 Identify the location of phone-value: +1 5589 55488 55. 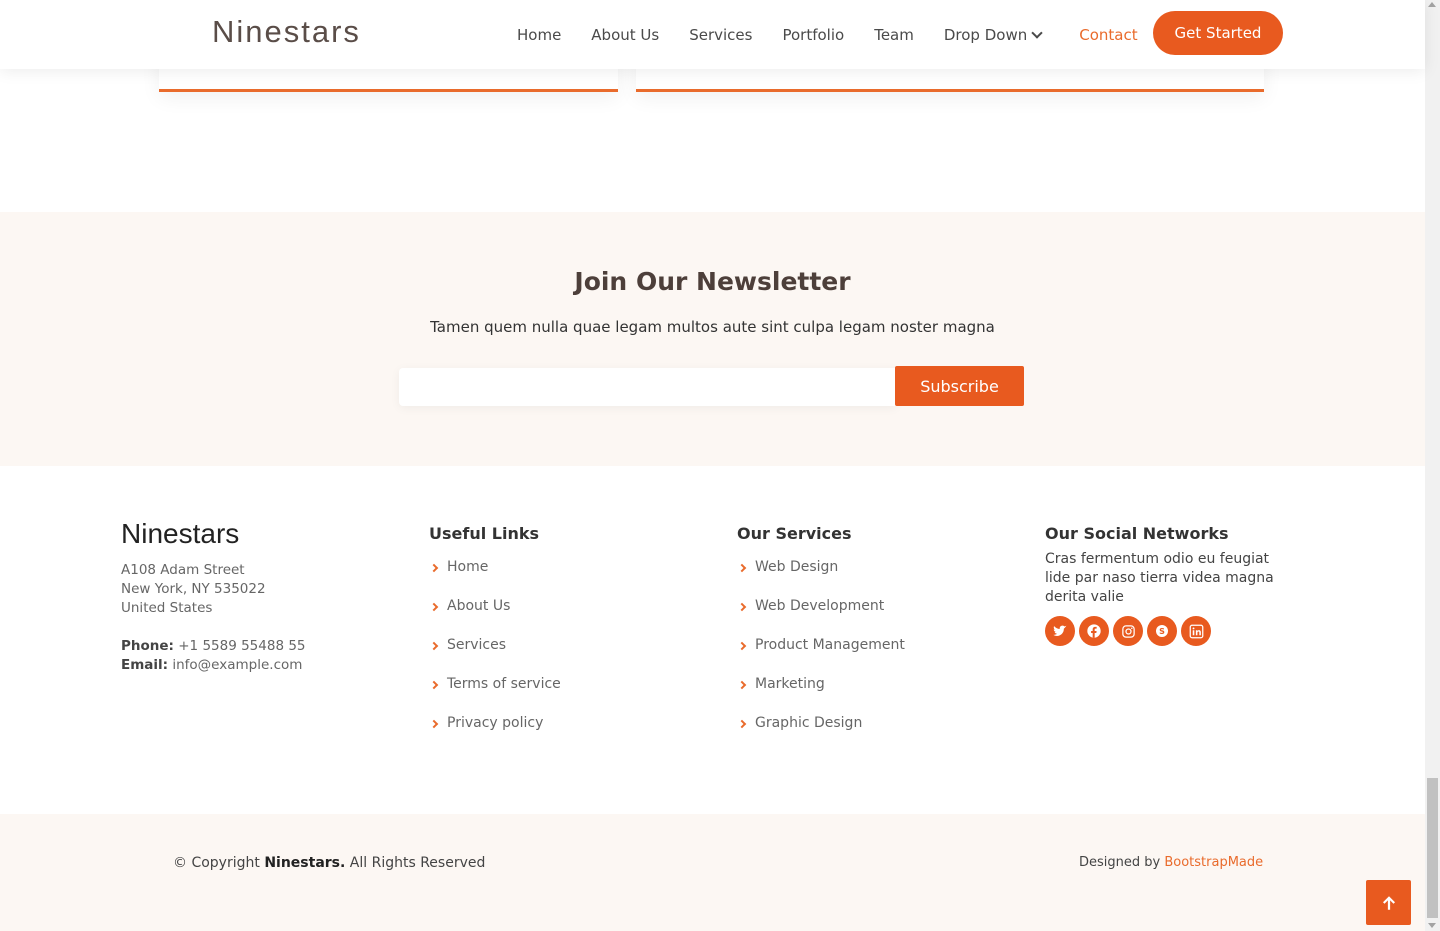
(242, 646).